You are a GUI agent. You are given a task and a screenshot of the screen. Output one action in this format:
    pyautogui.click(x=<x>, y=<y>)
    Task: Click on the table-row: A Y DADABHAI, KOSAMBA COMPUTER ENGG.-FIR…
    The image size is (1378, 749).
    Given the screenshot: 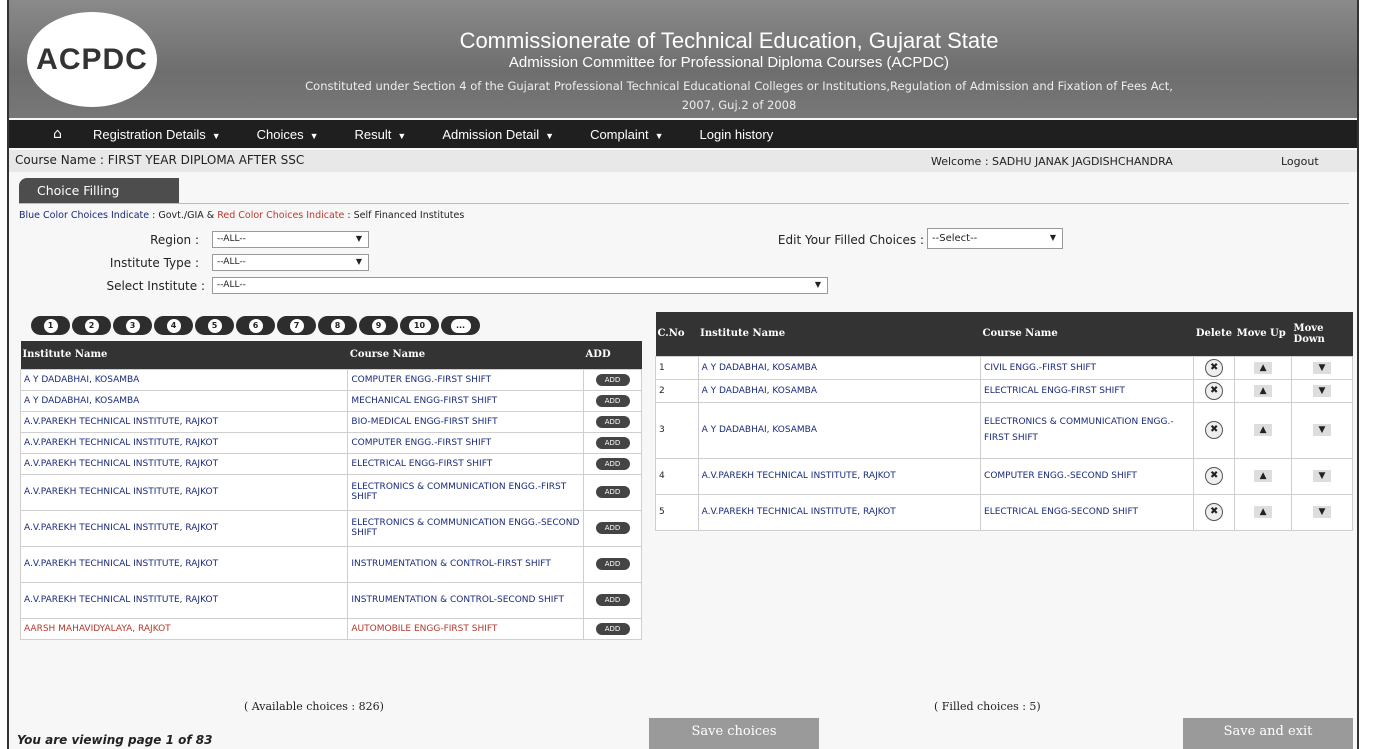 What is the action you would take?
    pyautogui.click(x=330, y=379)
    